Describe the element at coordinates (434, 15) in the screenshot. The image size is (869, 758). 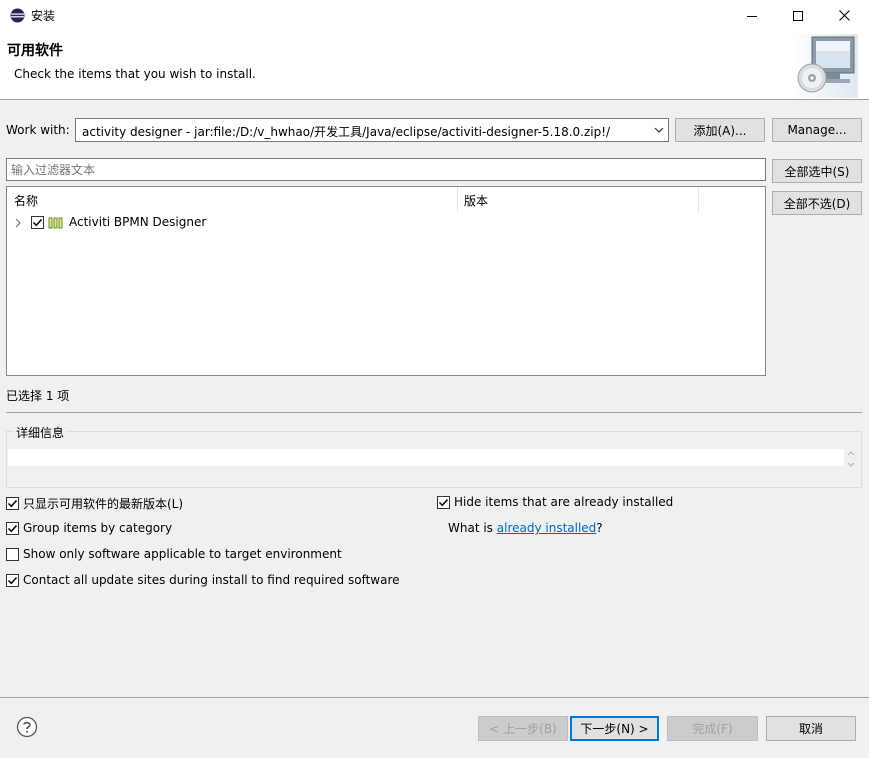
I see `title-bar: 安装` at that location.